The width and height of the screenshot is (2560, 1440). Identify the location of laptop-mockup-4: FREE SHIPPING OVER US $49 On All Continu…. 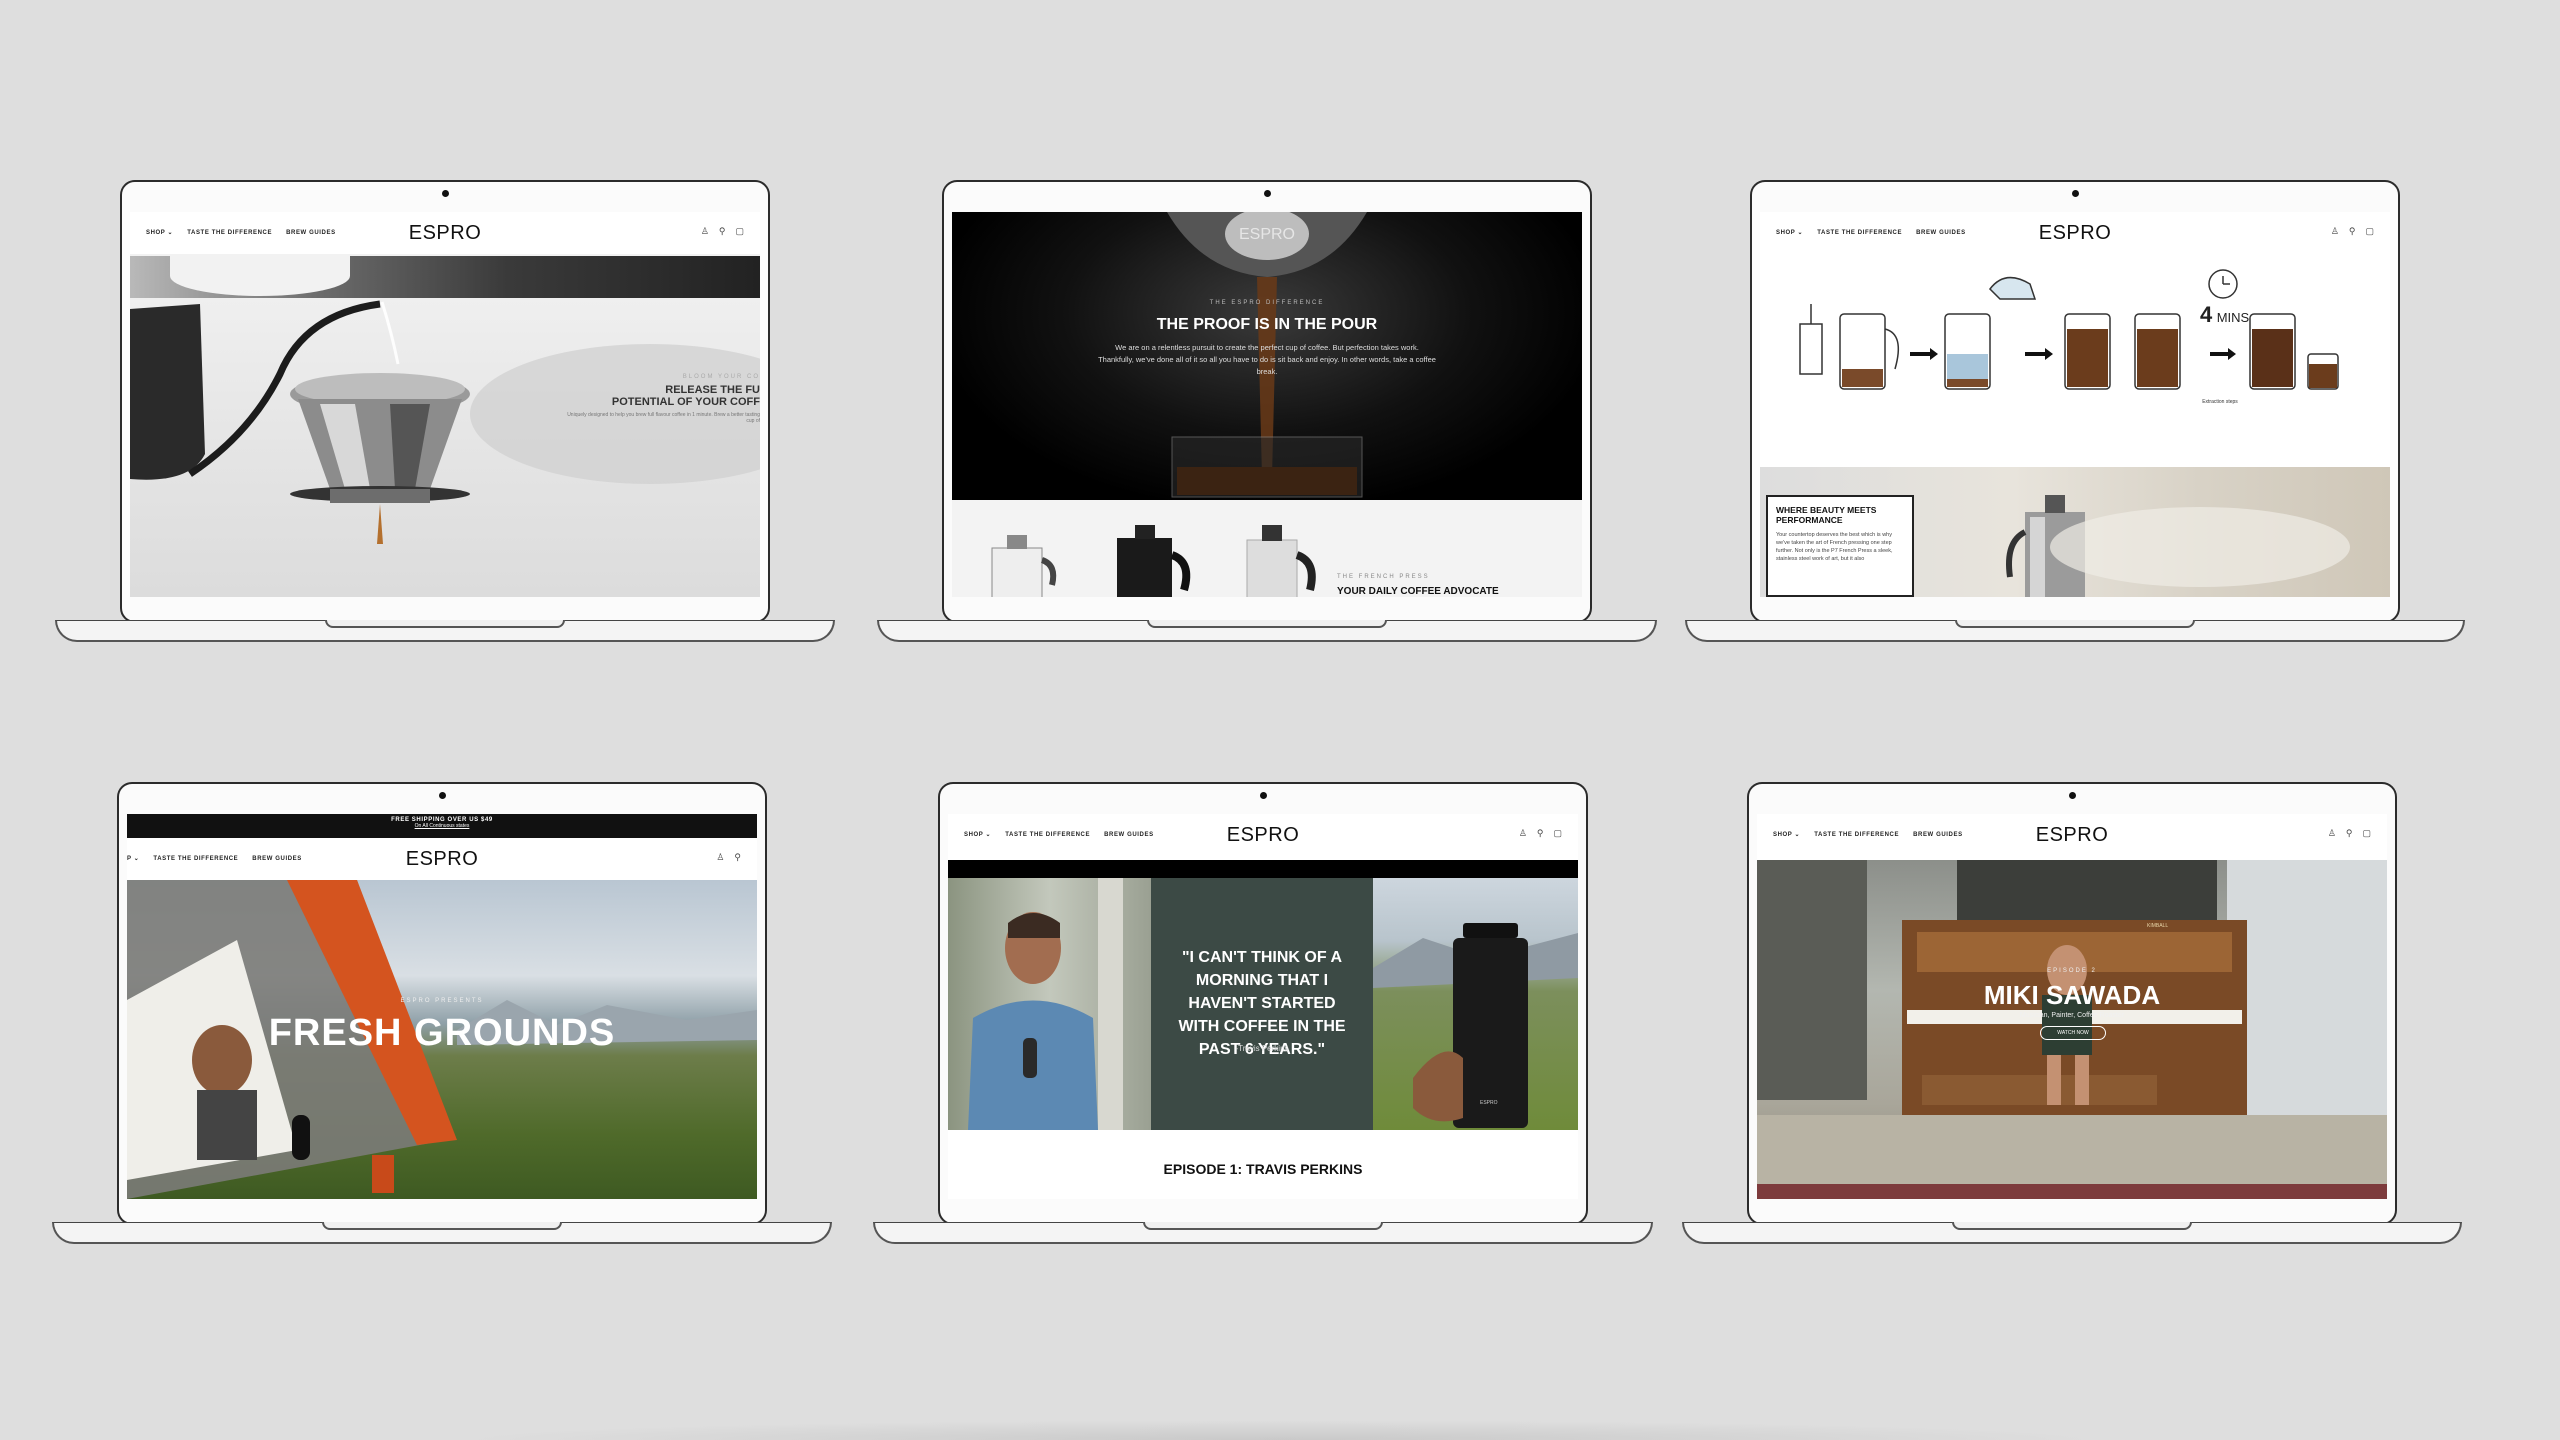
(442, 1014).